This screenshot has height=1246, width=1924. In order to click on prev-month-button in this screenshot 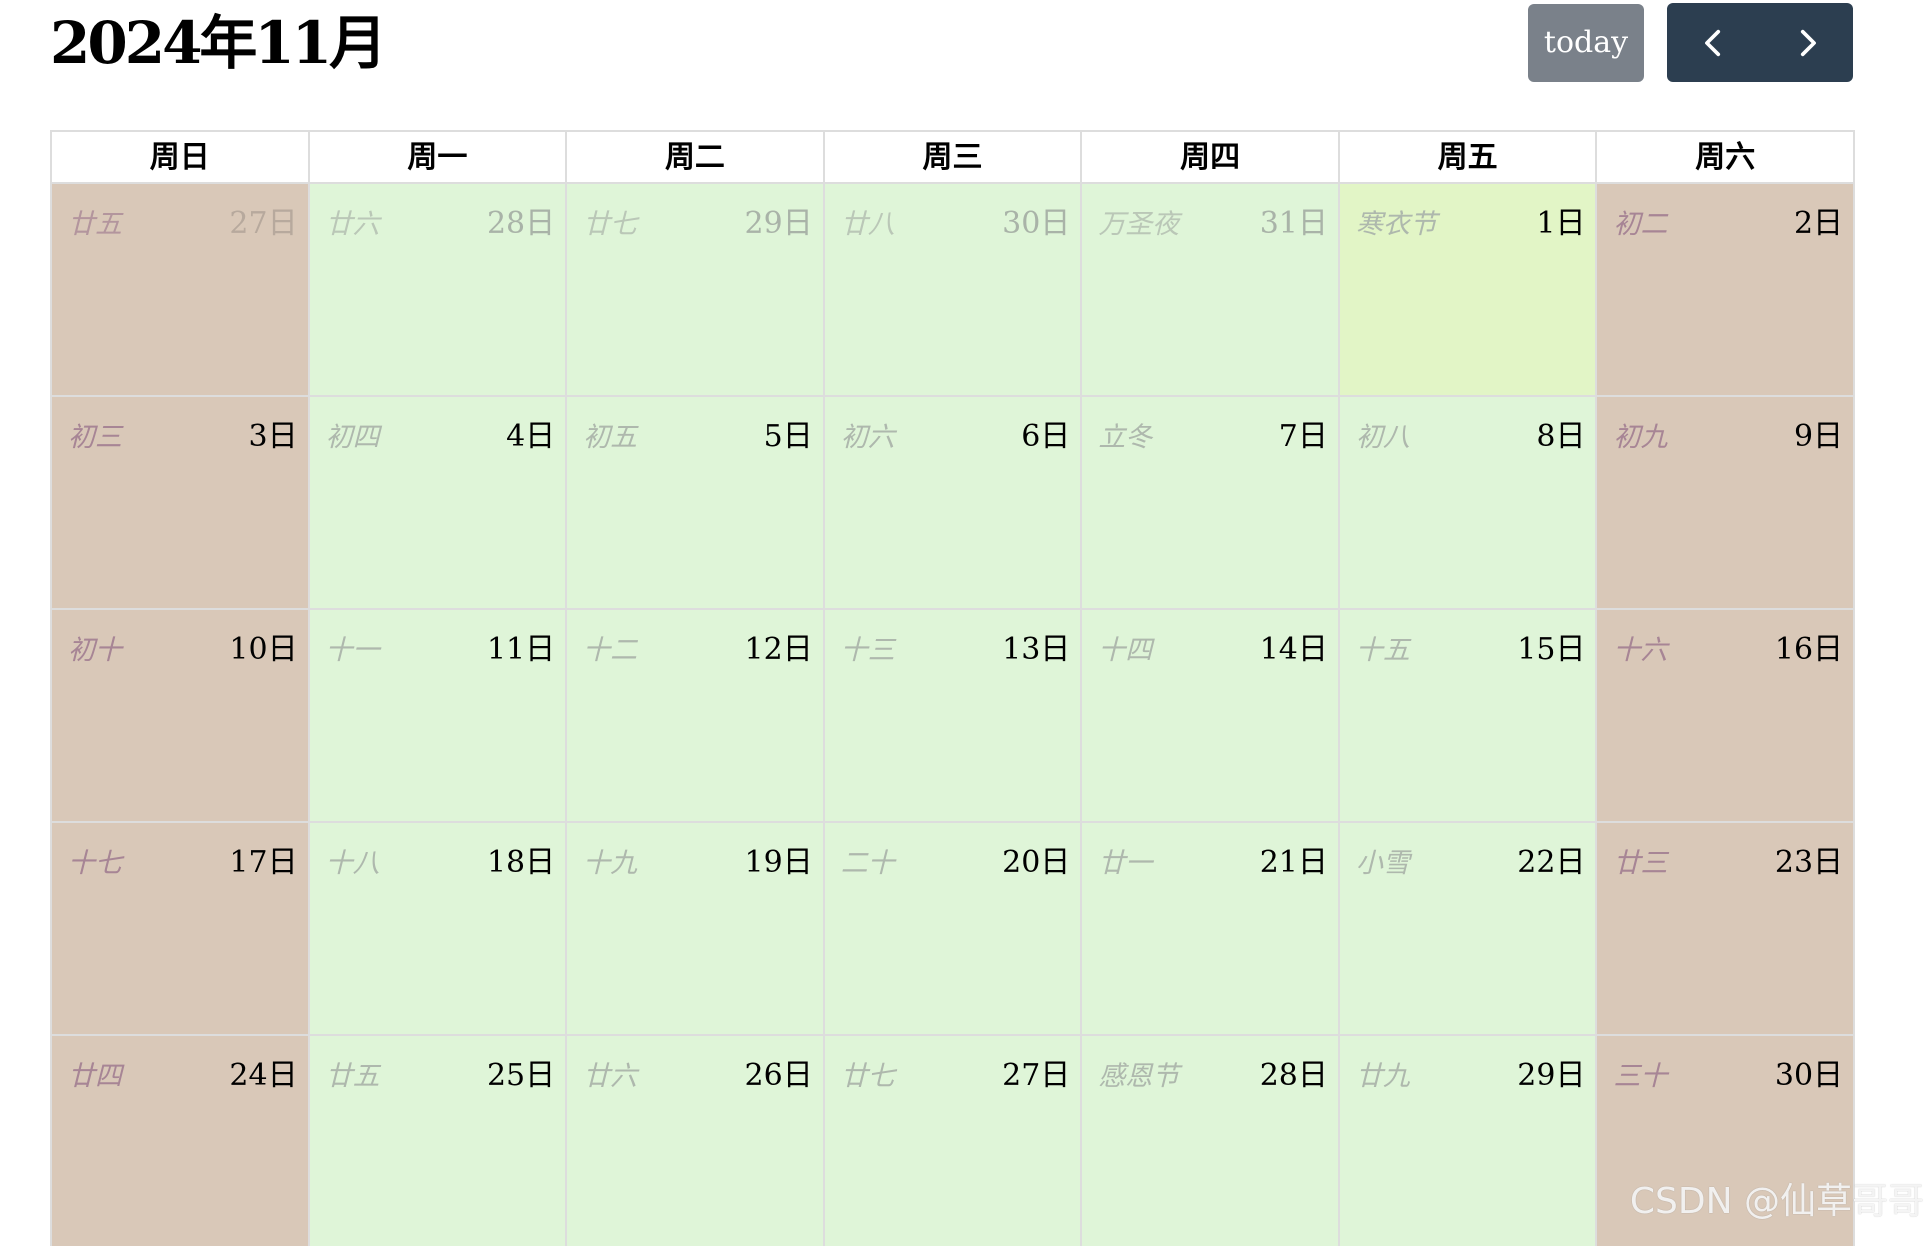, I will do `click(1713, 42)`.